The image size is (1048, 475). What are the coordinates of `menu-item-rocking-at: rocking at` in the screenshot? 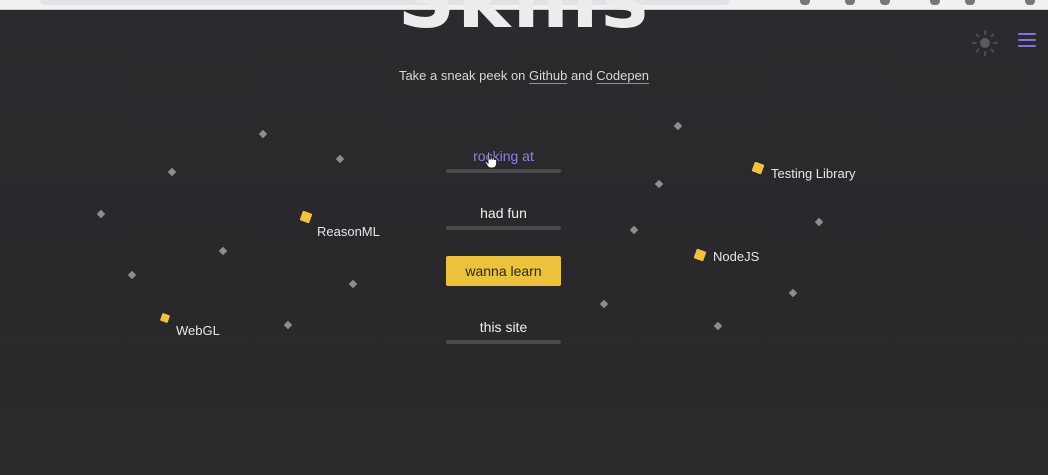 It's located at (503, 158).